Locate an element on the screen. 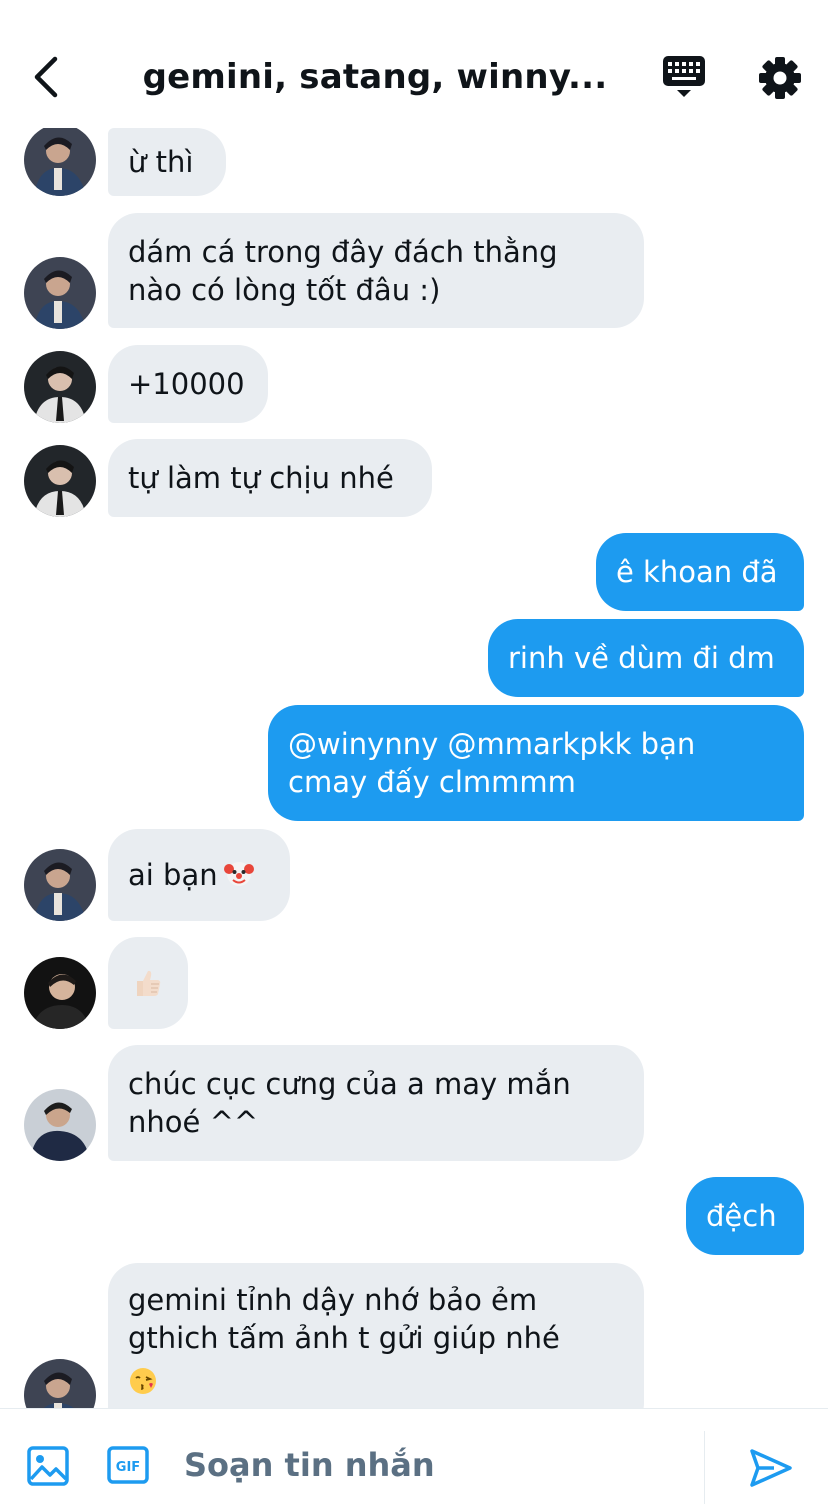 This screenshot has width=828, height=1504. message-bubble: ừ thì is located at coordinates (167, 162).